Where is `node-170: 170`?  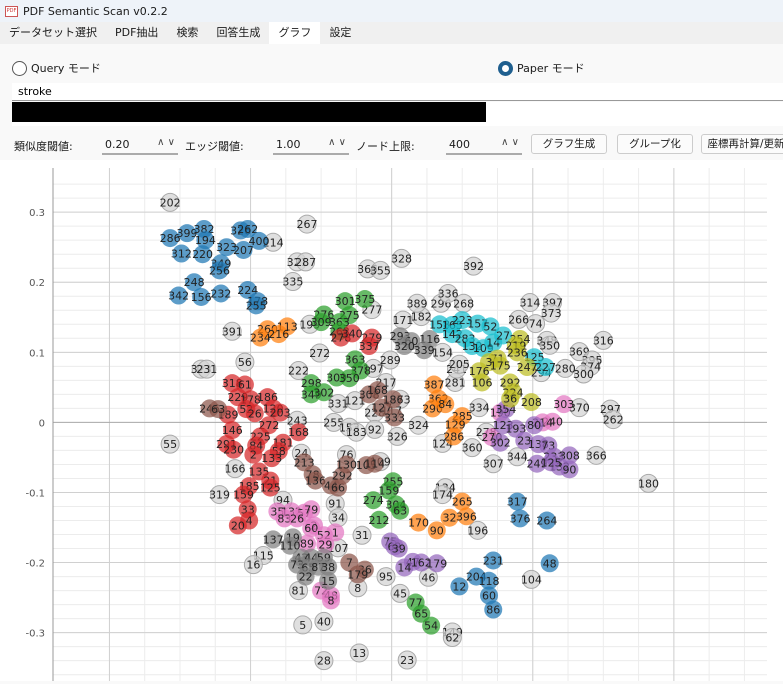
node-170: 170 is located at coordinates (418, 522).